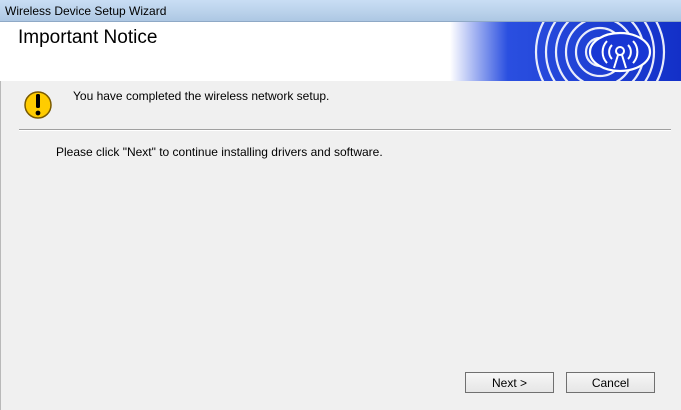 The height and width of the screenshot is (410, 681). Describe the element at coordinates (610, 382) in the screenshot. I see `cancel-button: Cancel` at that location.